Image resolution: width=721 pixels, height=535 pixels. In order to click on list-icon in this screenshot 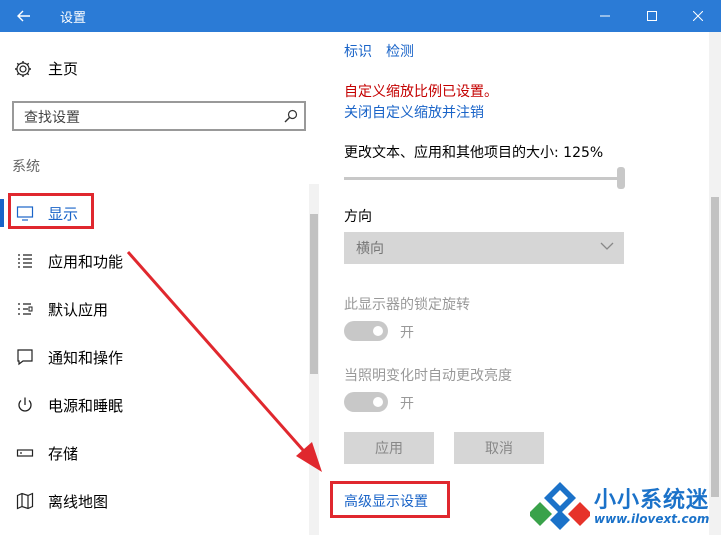, I will do `click(25, 261)`.